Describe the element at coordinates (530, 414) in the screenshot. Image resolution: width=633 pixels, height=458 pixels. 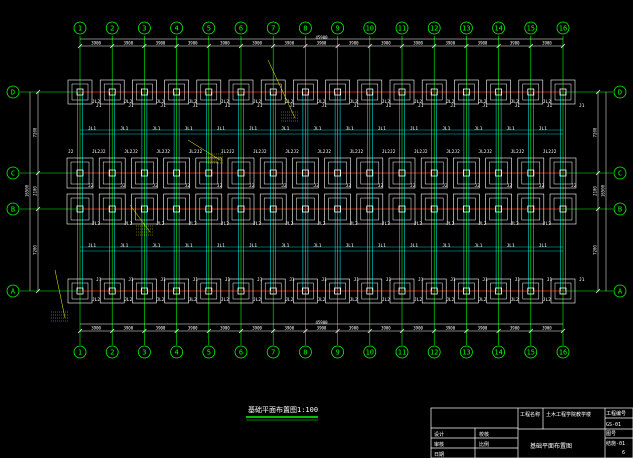
I see `tb-project-label: 工程名称` at that location.